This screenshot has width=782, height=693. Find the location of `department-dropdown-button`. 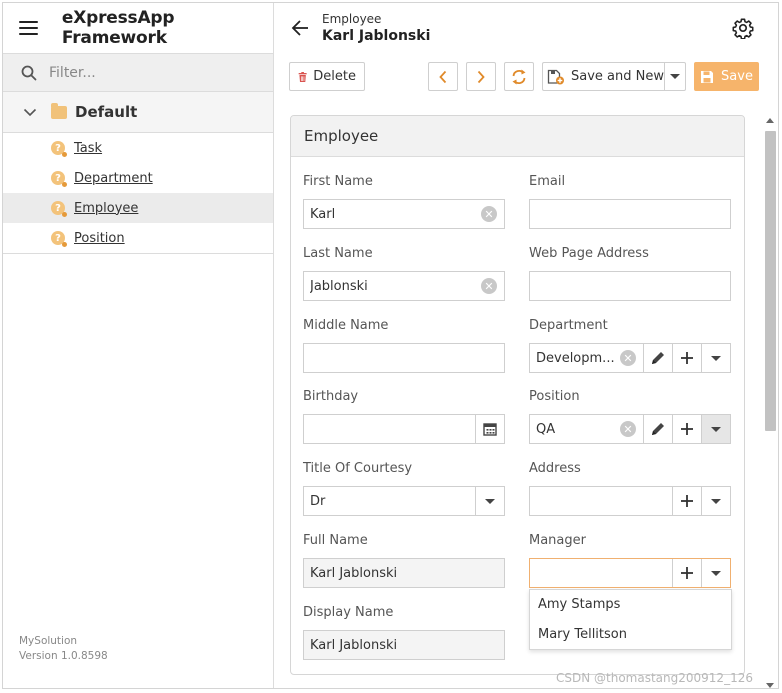

department-dropdown-button is located at coordinates (715, 358).